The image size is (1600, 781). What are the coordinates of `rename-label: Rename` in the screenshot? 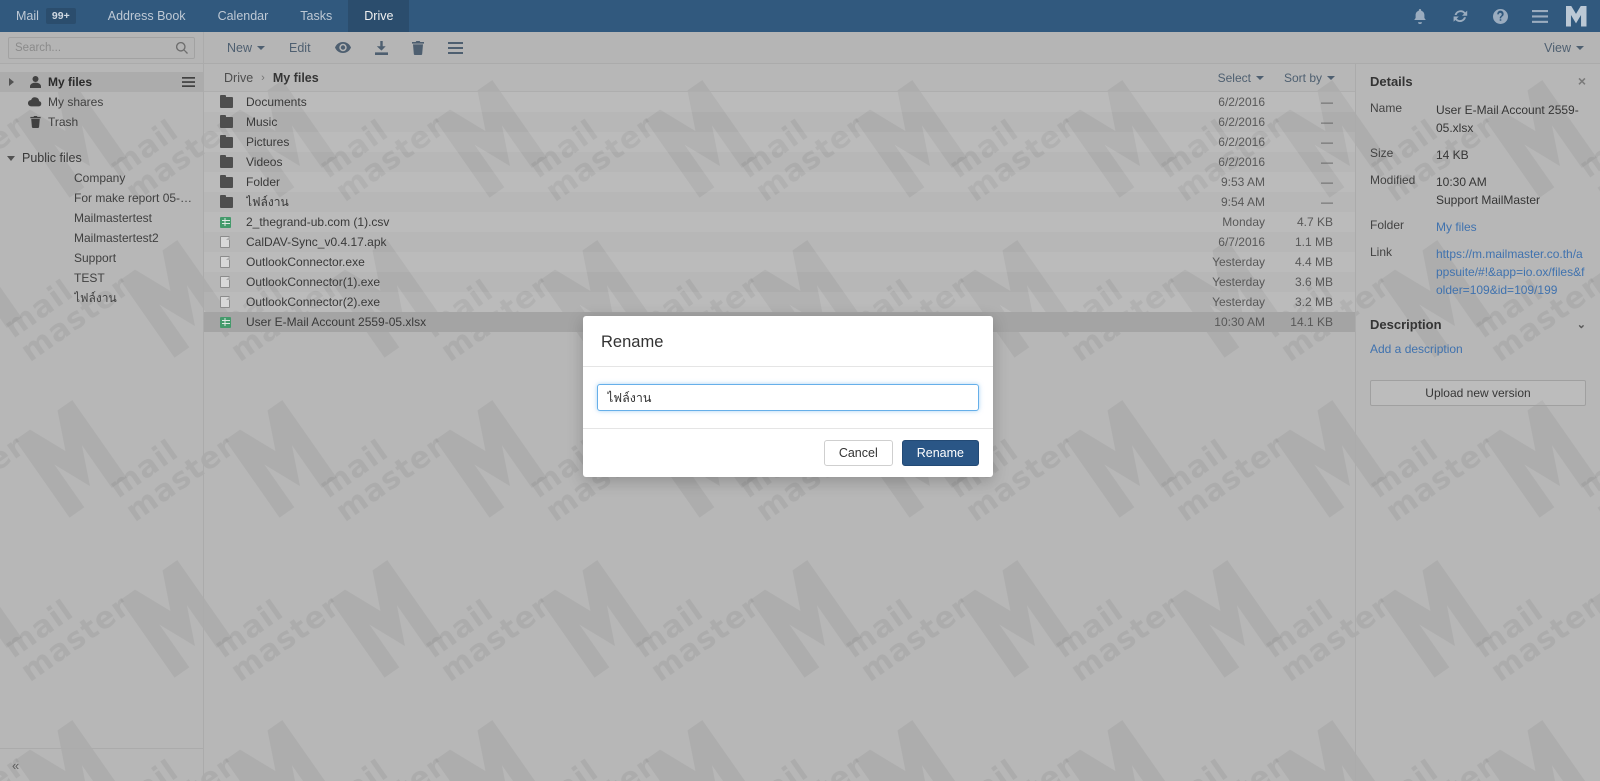 It's located at (940, 453).